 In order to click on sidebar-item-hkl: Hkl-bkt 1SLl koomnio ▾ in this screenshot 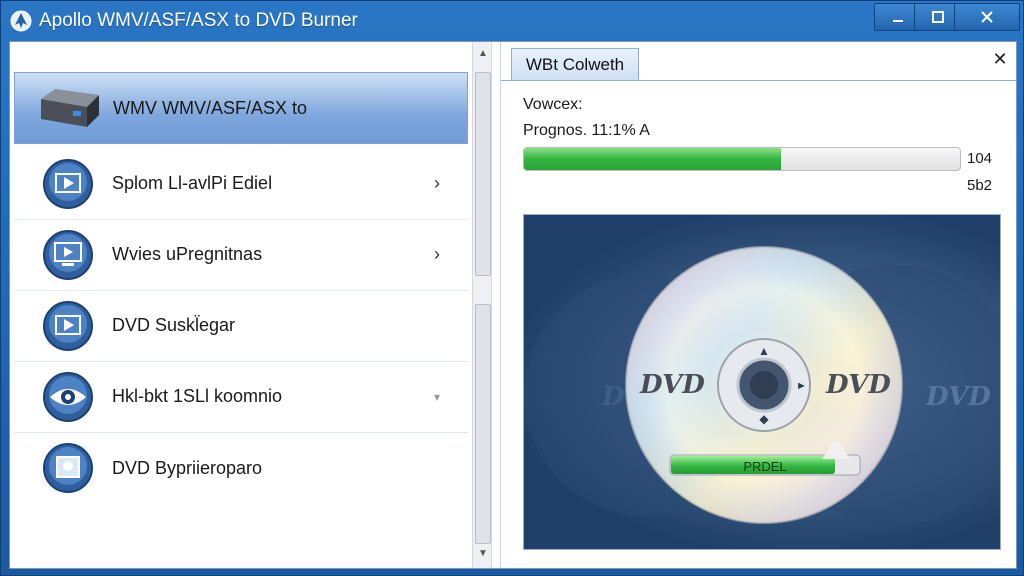, I will do `click(241, 397)`.